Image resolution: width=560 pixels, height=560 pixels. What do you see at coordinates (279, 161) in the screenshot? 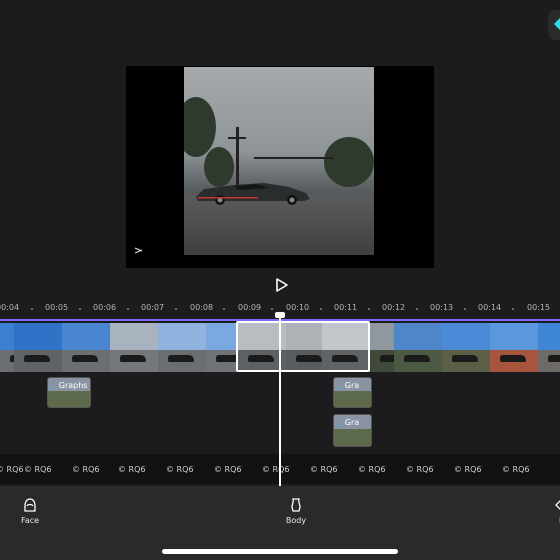
I see `preview-frame` at bounding box center [279, 161].